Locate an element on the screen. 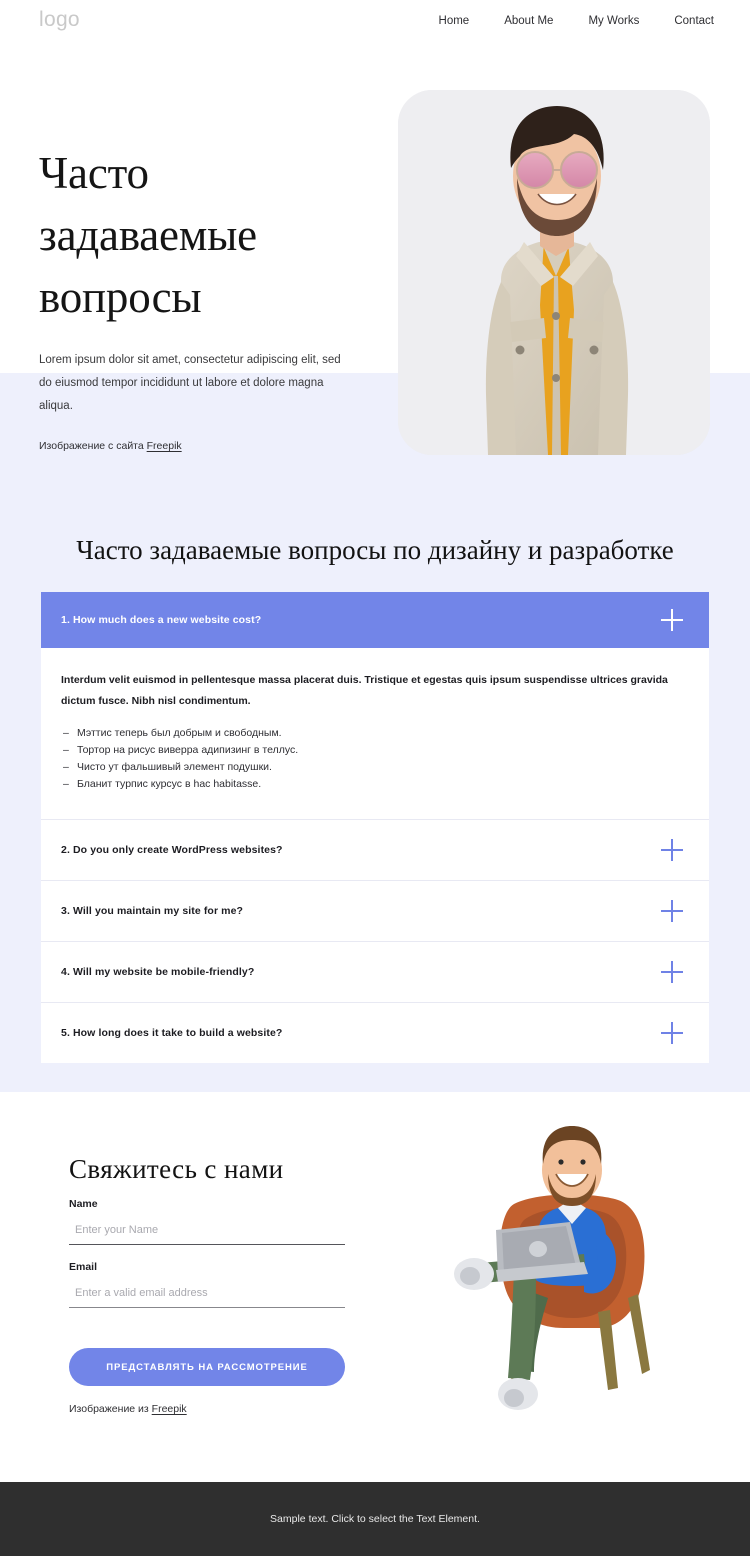  faq-question-row-3: 3. Will you maintain my site for me? is located at coordinates (375, 911).